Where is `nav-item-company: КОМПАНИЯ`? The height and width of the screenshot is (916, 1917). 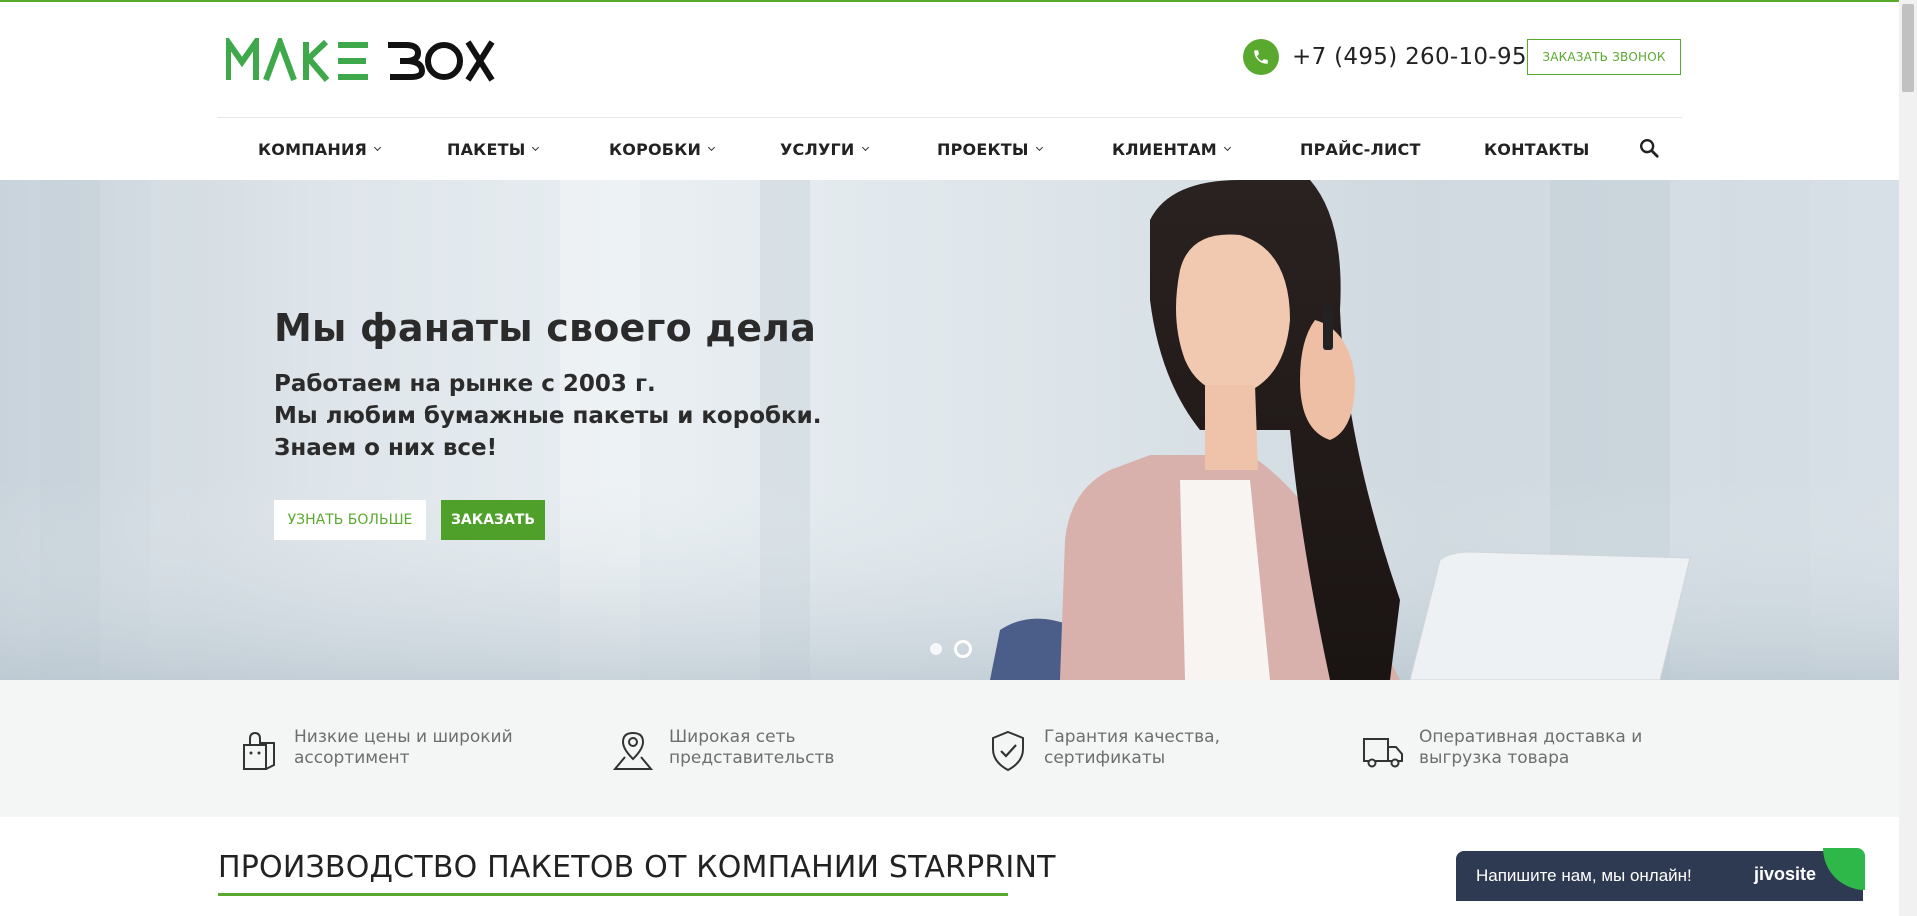
nav-item-company: КОМПАНИЯ is located at coordinates (320, 149).